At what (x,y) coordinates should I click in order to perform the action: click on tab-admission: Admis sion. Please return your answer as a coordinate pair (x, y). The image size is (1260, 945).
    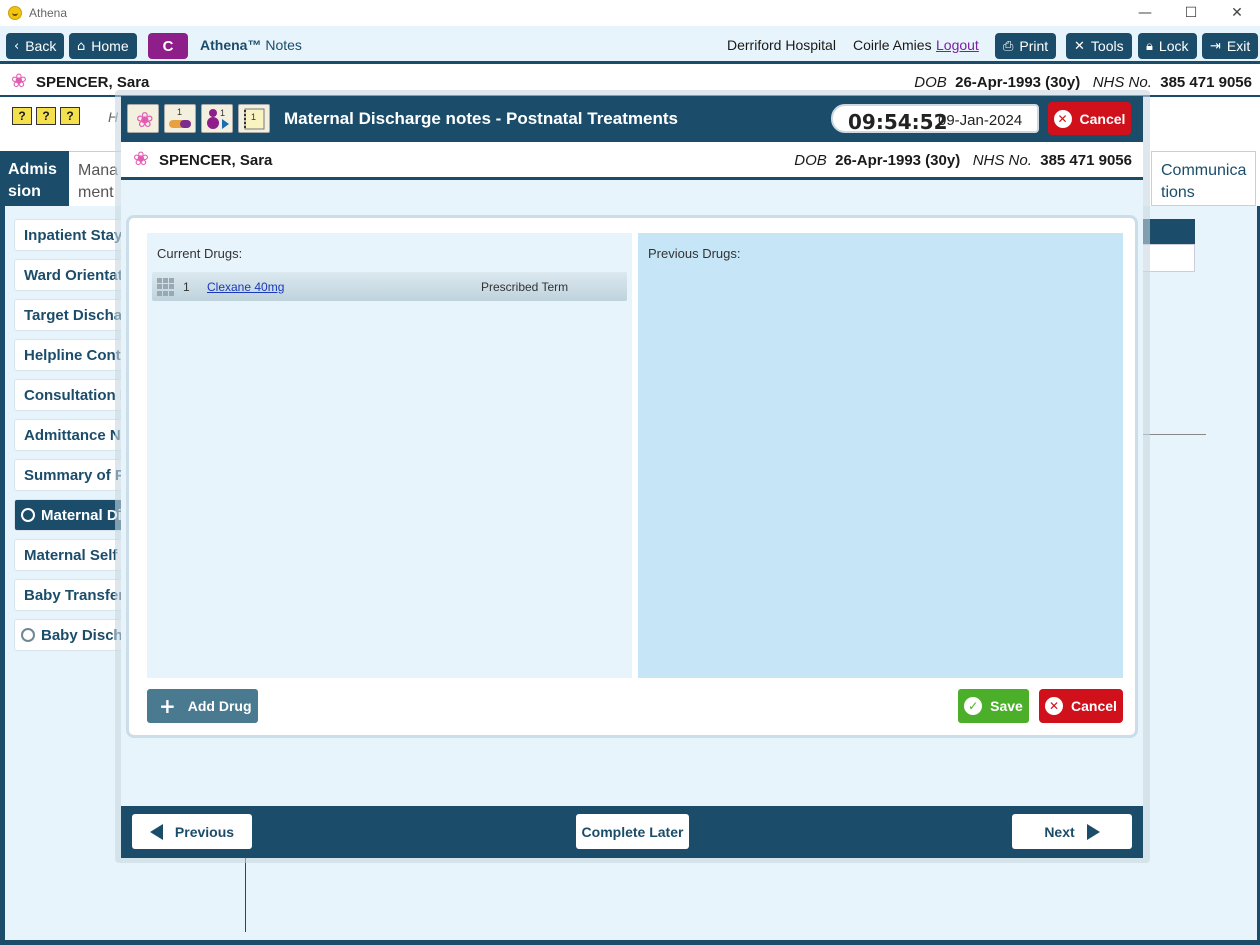
    Looking at the image, I should click on (34, 178).